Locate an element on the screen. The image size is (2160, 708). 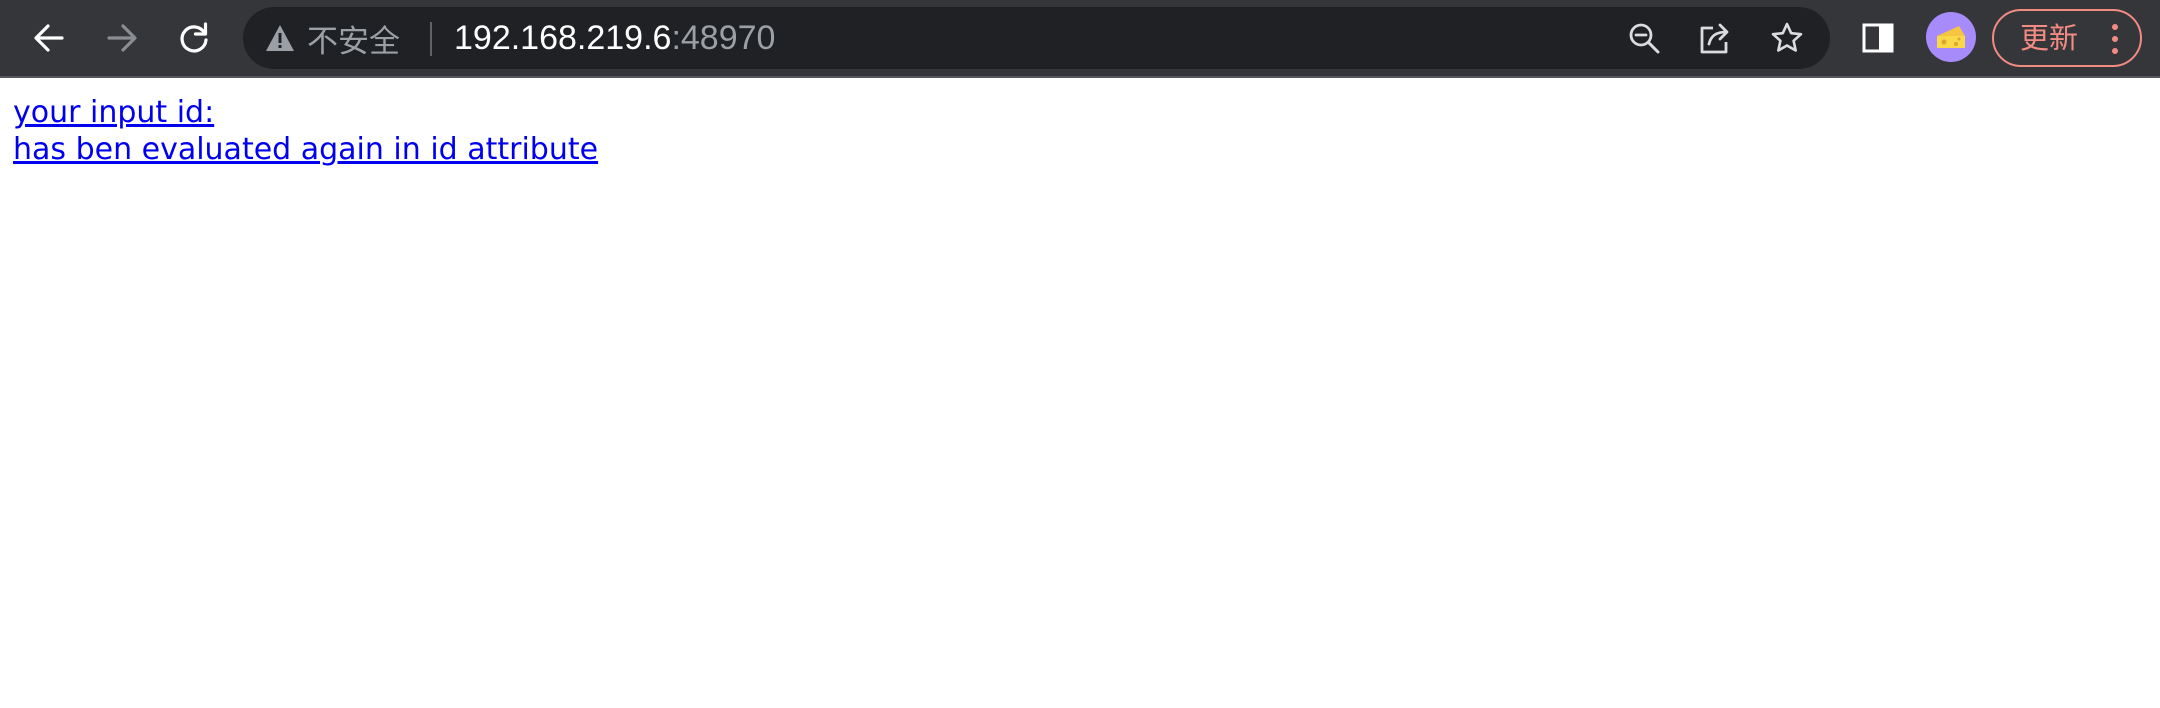
arrow-right-icon is located at coordinates (122, 38).